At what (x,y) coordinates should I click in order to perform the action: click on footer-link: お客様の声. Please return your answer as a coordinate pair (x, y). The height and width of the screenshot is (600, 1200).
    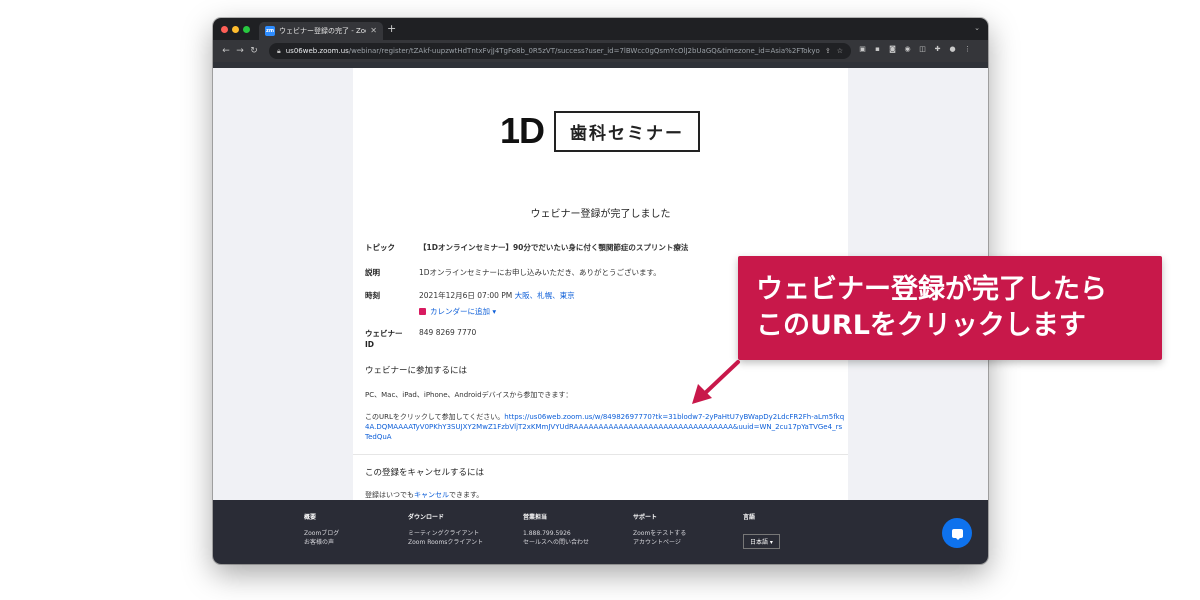
    Looking at the image, I should click on (321, 542).